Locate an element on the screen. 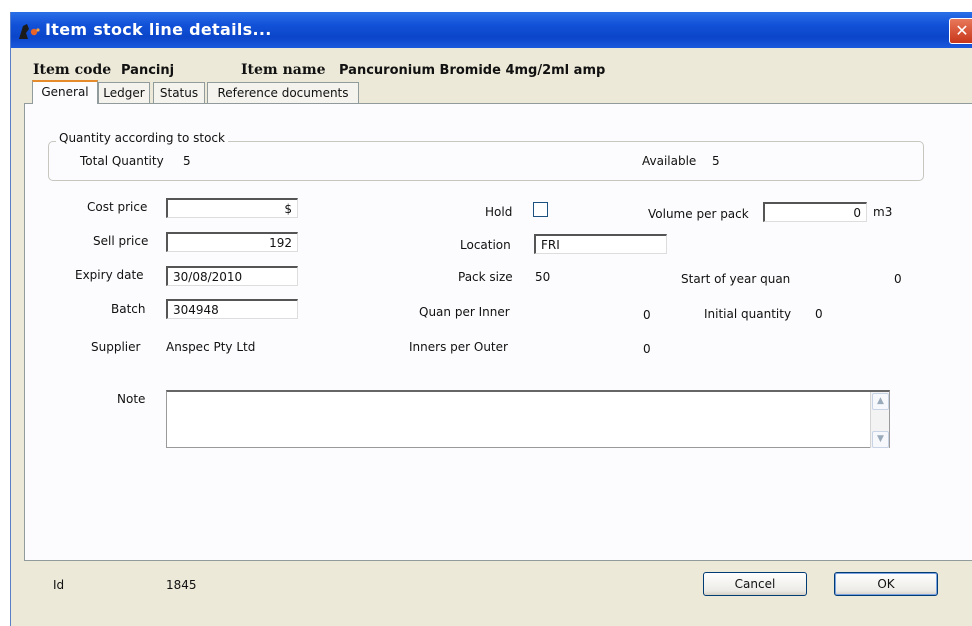  location-input: FRI is located at coordinates (600, 244).